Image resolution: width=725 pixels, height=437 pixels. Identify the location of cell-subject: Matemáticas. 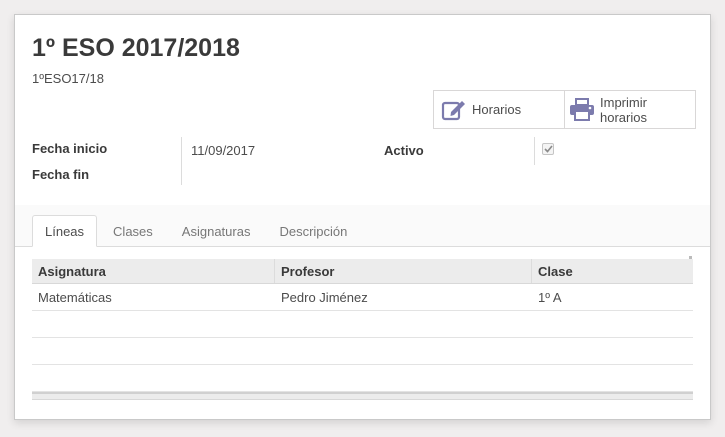
(75, 297).